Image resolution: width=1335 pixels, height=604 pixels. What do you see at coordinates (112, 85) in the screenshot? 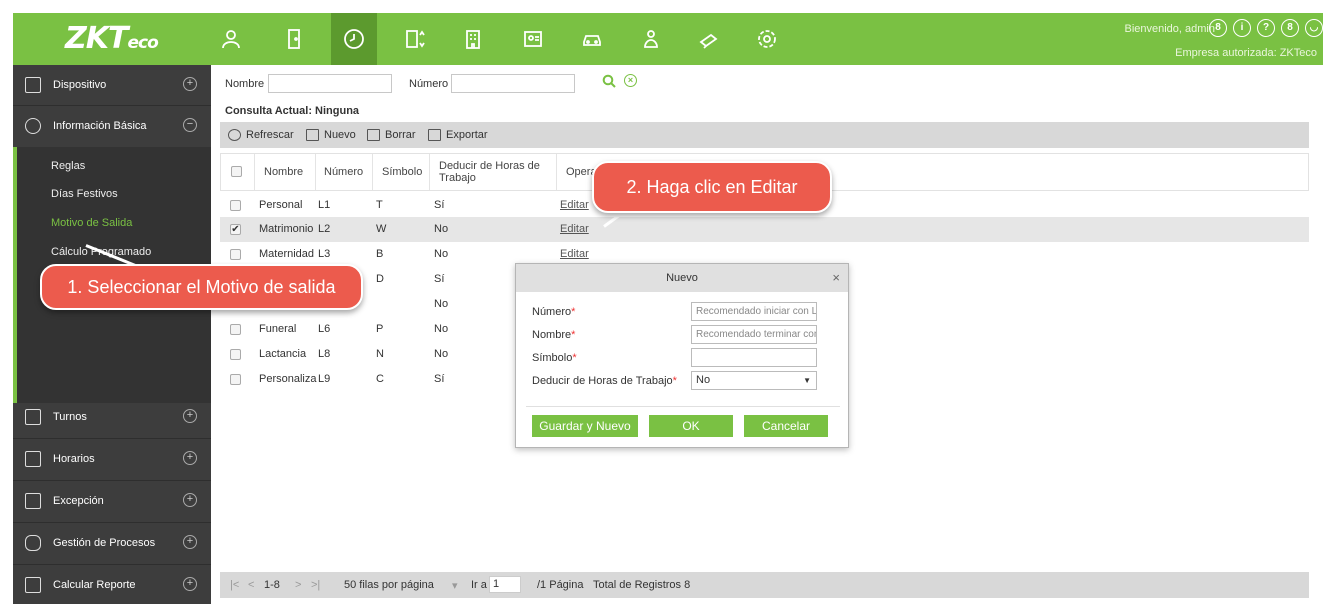
I see `sidebar-section-dispositivo: Dispositivo +` at bounding box center [112, 85].